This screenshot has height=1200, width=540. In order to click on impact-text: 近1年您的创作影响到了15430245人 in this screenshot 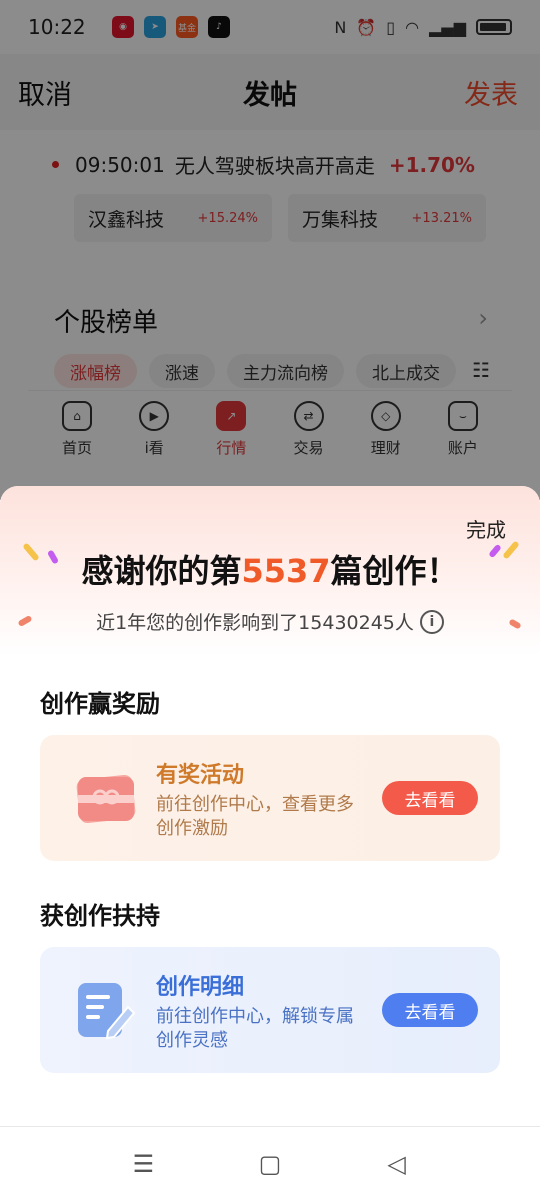, I will do `click(255, 623)`.